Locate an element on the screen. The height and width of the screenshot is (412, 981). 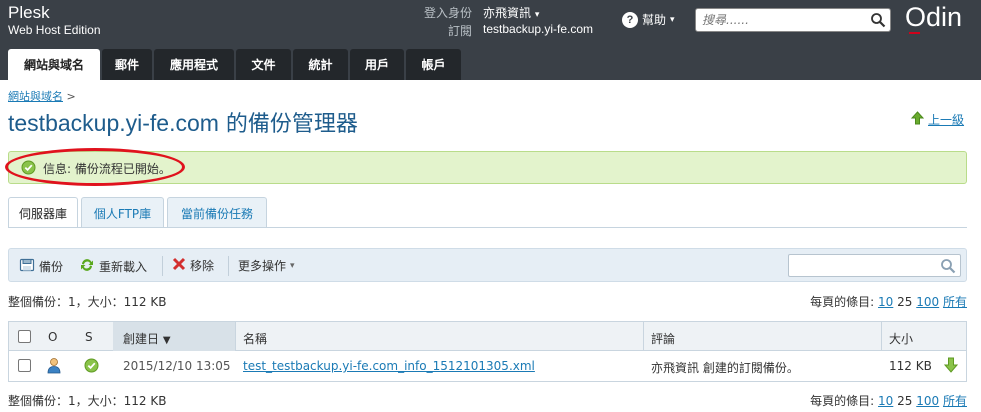
user-icon is located at coordinates (54, 367).